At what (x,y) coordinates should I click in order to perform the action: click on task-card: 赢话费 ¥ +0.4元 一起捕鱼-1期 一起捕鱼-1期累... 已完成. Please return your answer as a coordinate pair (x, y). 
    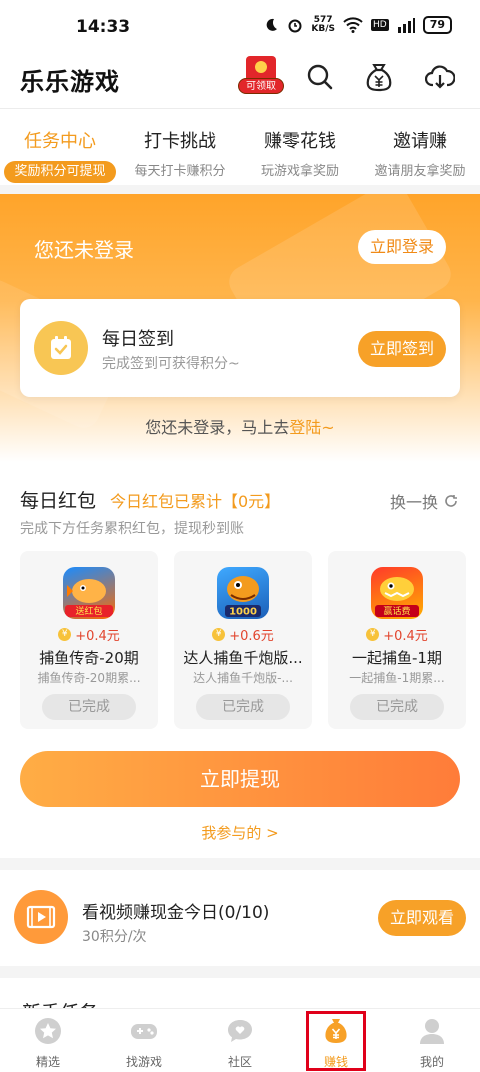
    Looking at the image, I should click on (397, 640).